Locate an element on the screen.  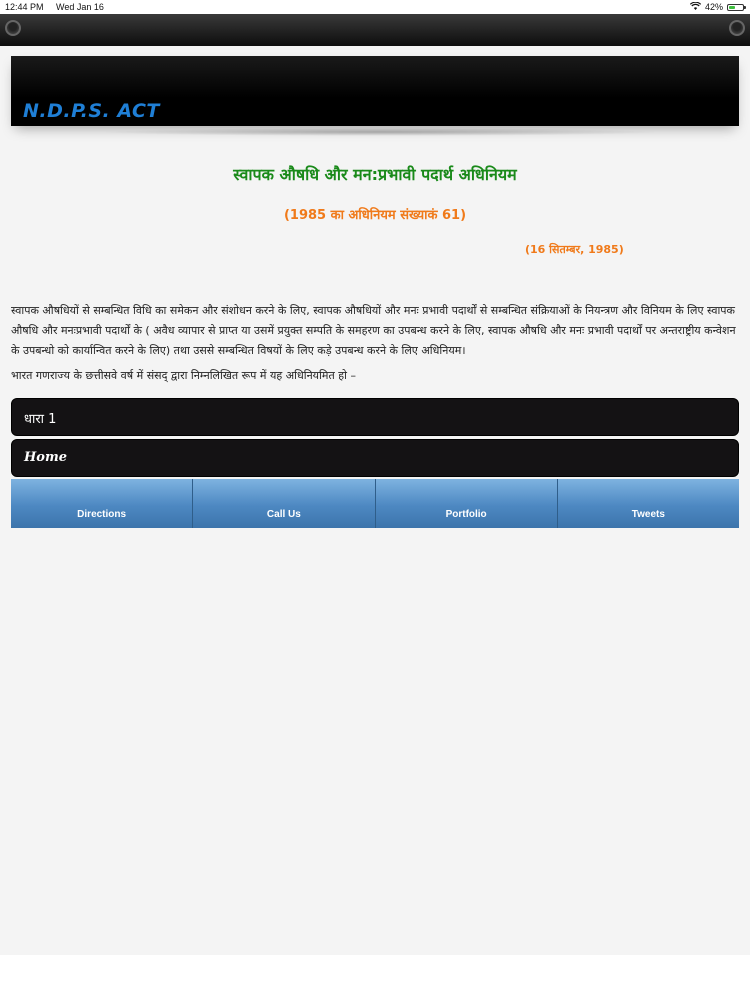
wifi-icon is located at coordinates (695, 6).